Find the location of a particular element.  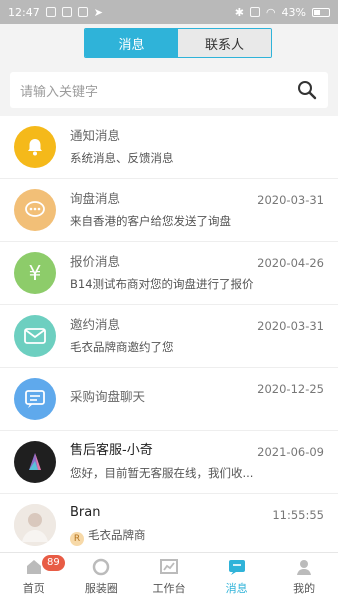

message-icon is located at coordinates (66, 12).